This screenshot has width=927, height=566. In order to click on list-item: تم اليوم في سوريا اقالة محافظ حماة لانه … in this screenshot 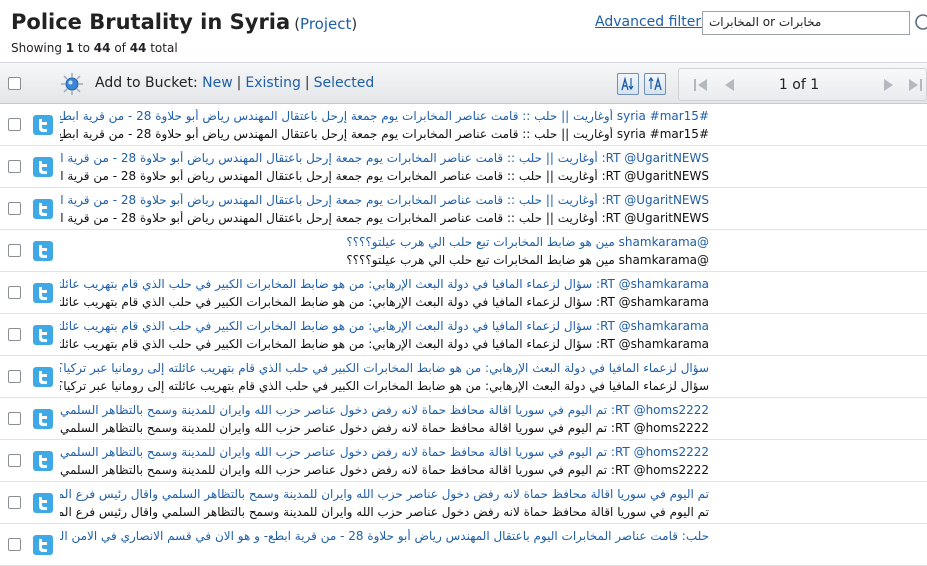, I will do `click(463, 503)`.